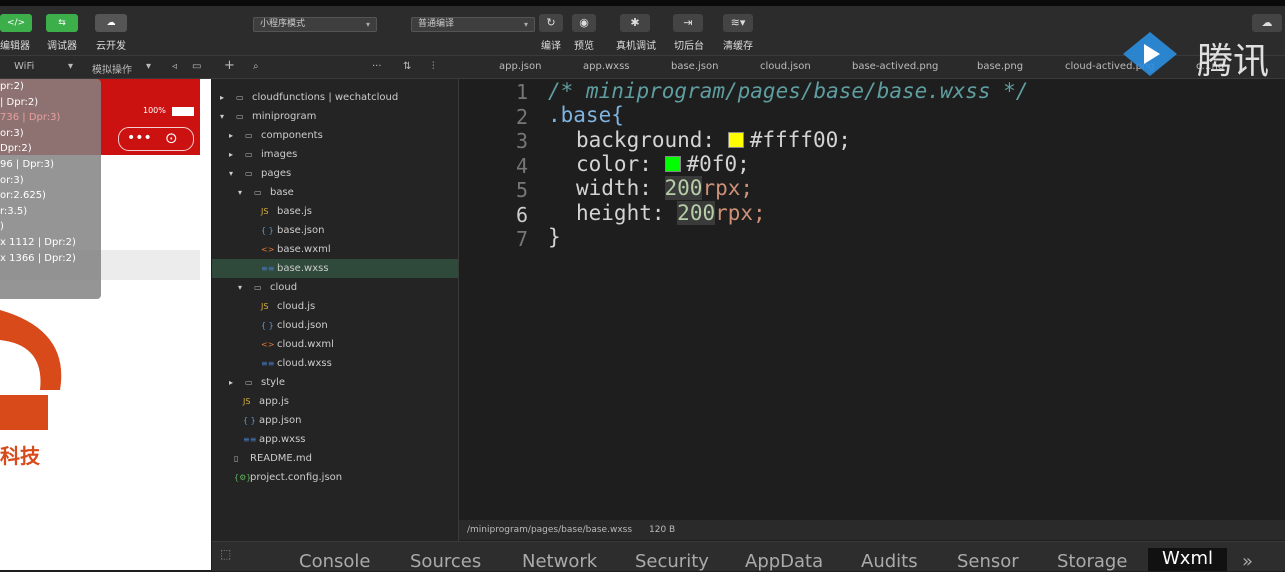  I want to click on compile-button: ↻, so click(551, 23).